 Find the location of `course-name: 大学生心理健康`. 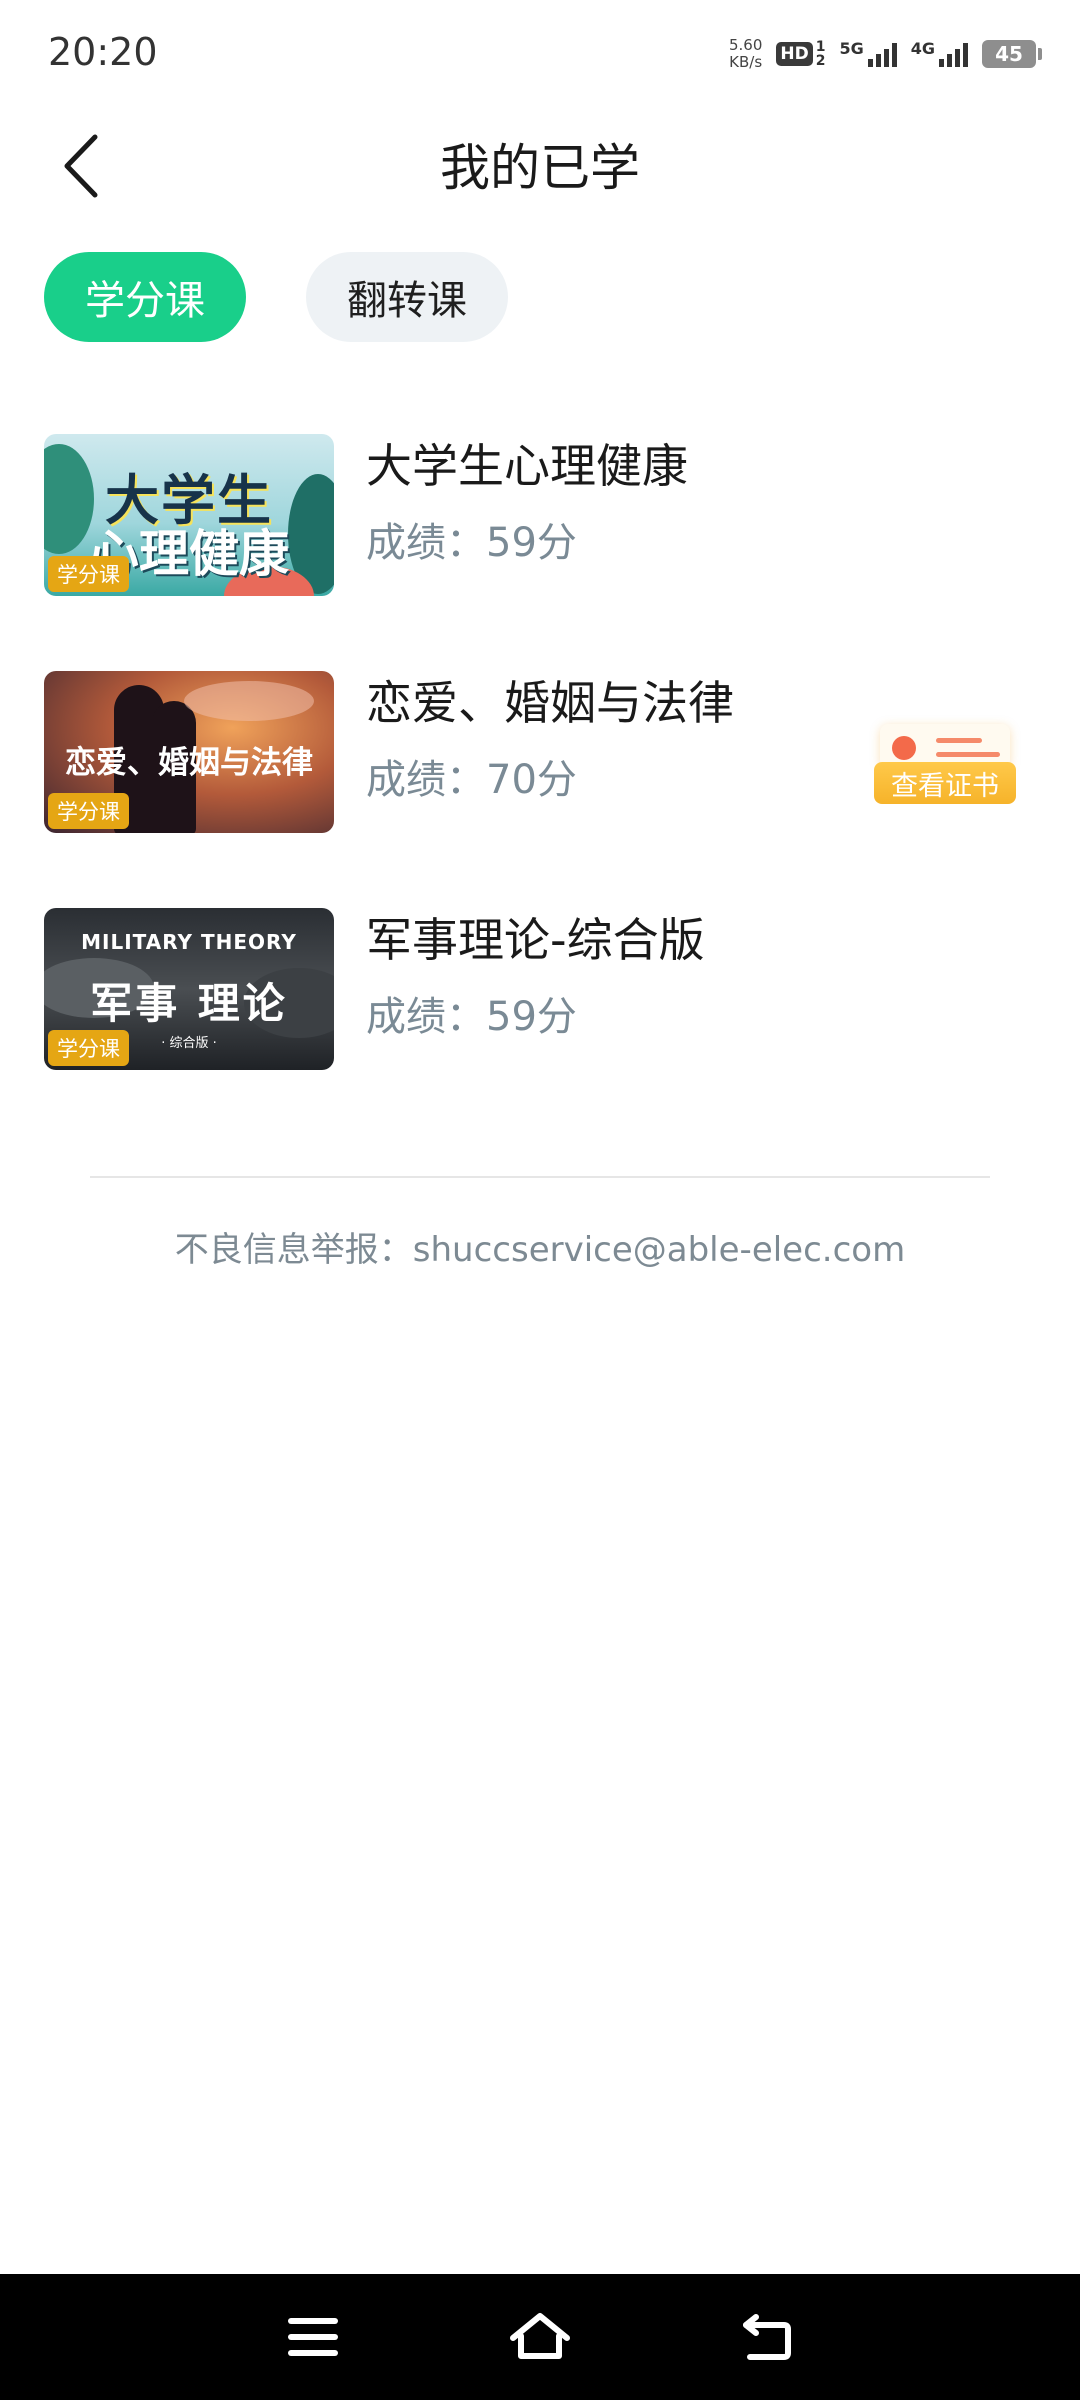

course-name: 大学生心理健康 is located at coordinates (527, 466).